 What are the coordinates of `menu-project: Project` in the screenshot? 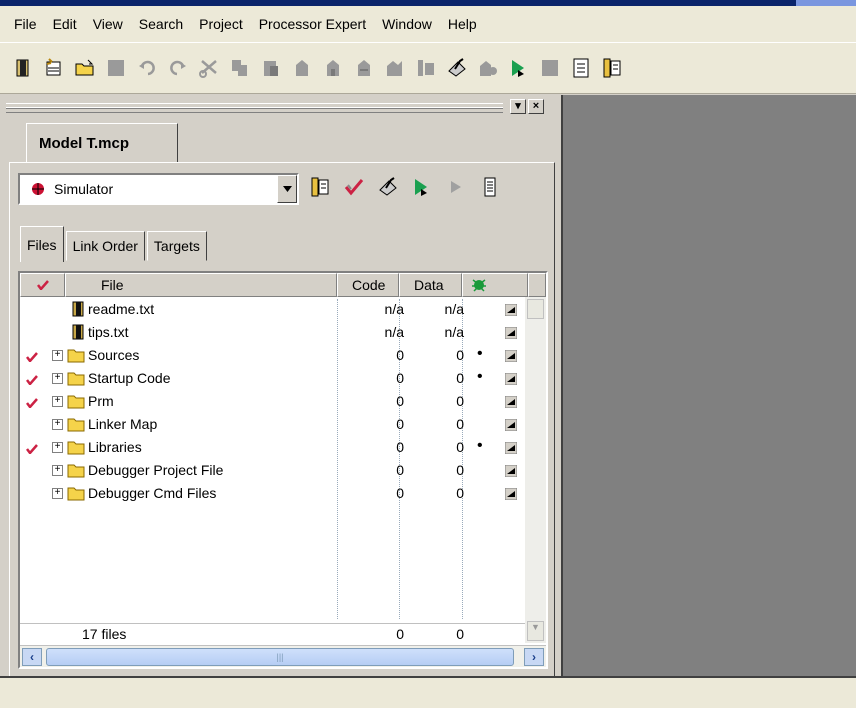 It's located at (221, 24).